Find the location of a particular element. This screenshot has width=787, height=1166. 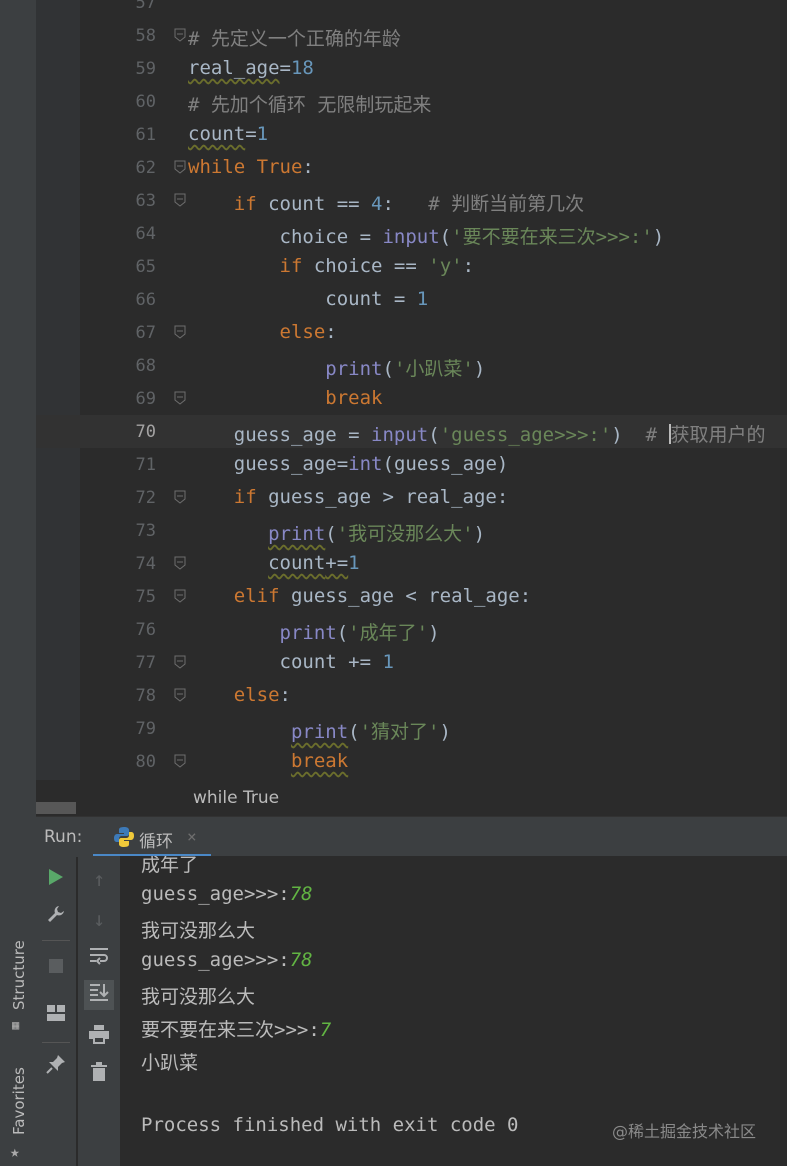

code-token: guess_age = is located at coordinates (280, 435).